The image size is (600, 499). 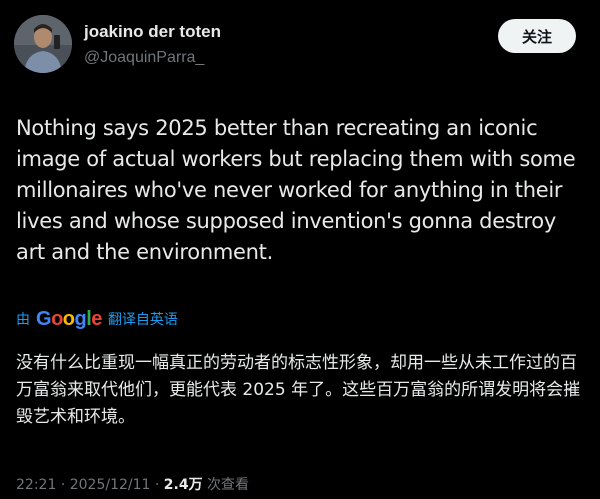 I want to click on avatar, so click(x=43, y=44).